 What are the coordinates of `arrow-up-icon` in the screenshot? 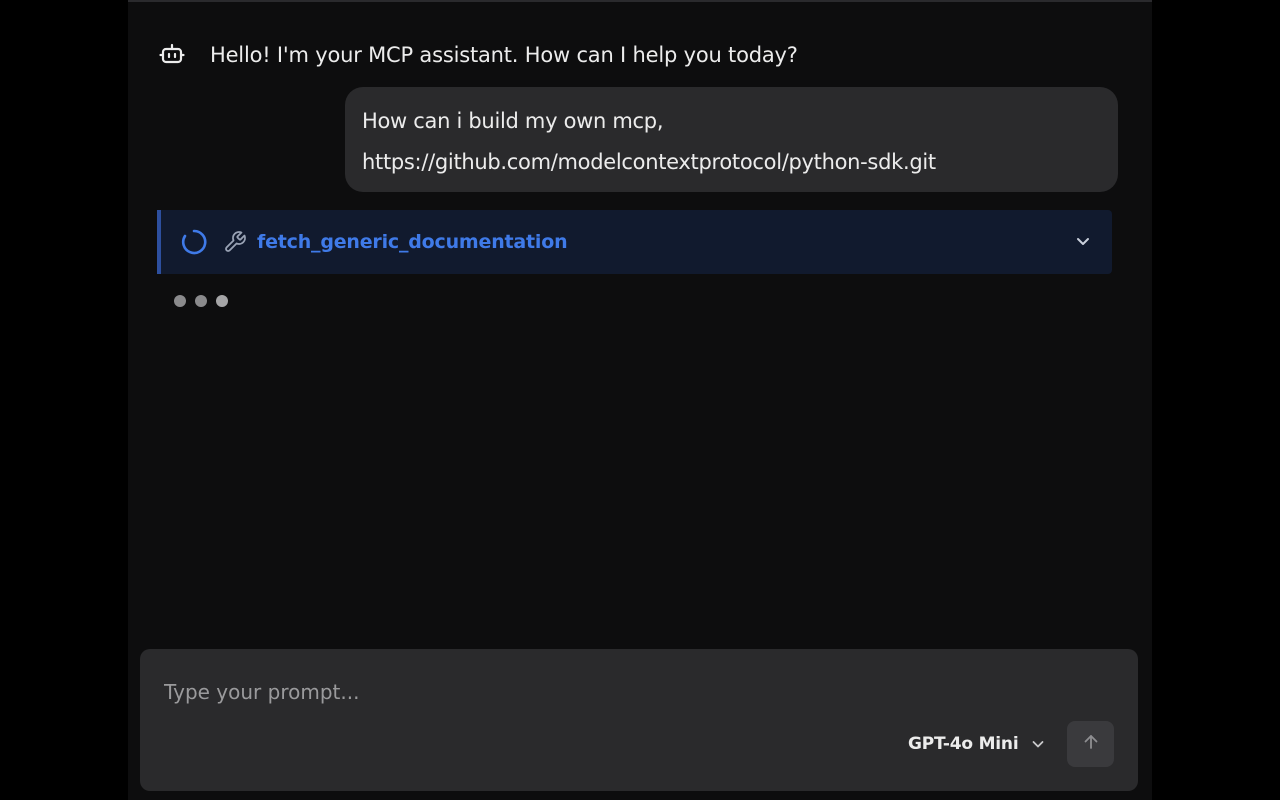 It's located at (1091, 744).